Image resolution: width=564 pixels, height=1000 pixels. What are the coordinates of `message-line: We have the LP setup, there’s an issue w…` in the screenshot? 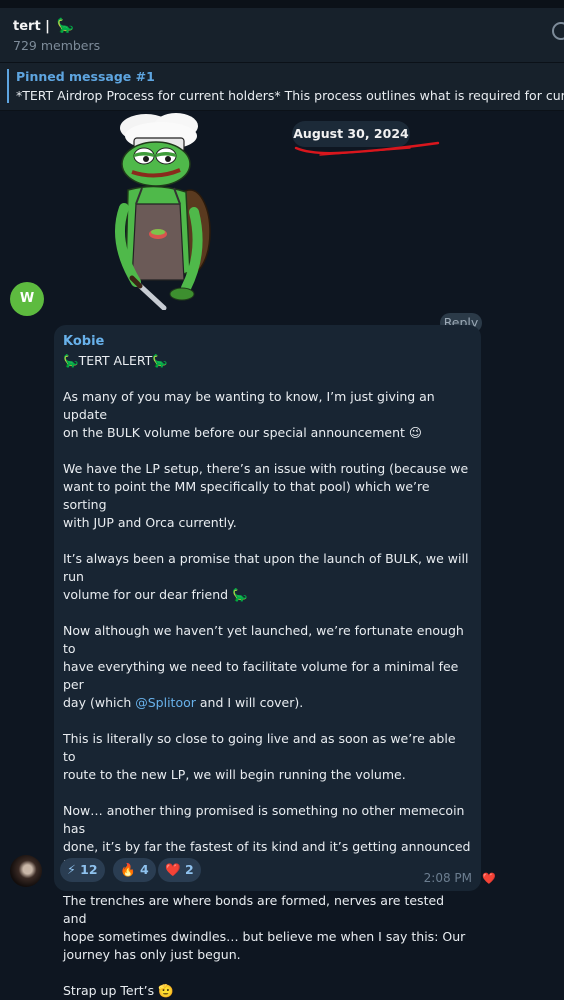 It's located at (266, 468).